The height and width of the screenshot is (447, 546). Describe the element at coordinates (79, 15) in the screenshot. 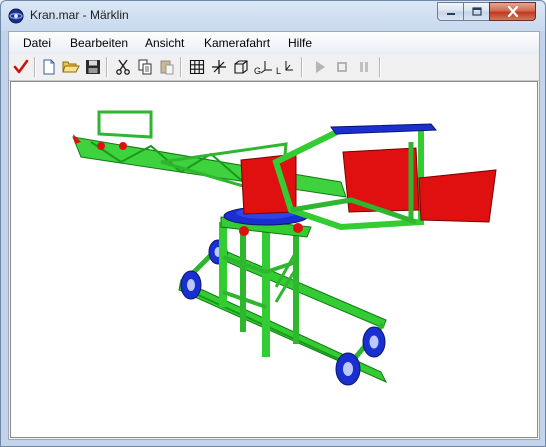

I see `window-title: Kran.mar - Märklin` at that location.